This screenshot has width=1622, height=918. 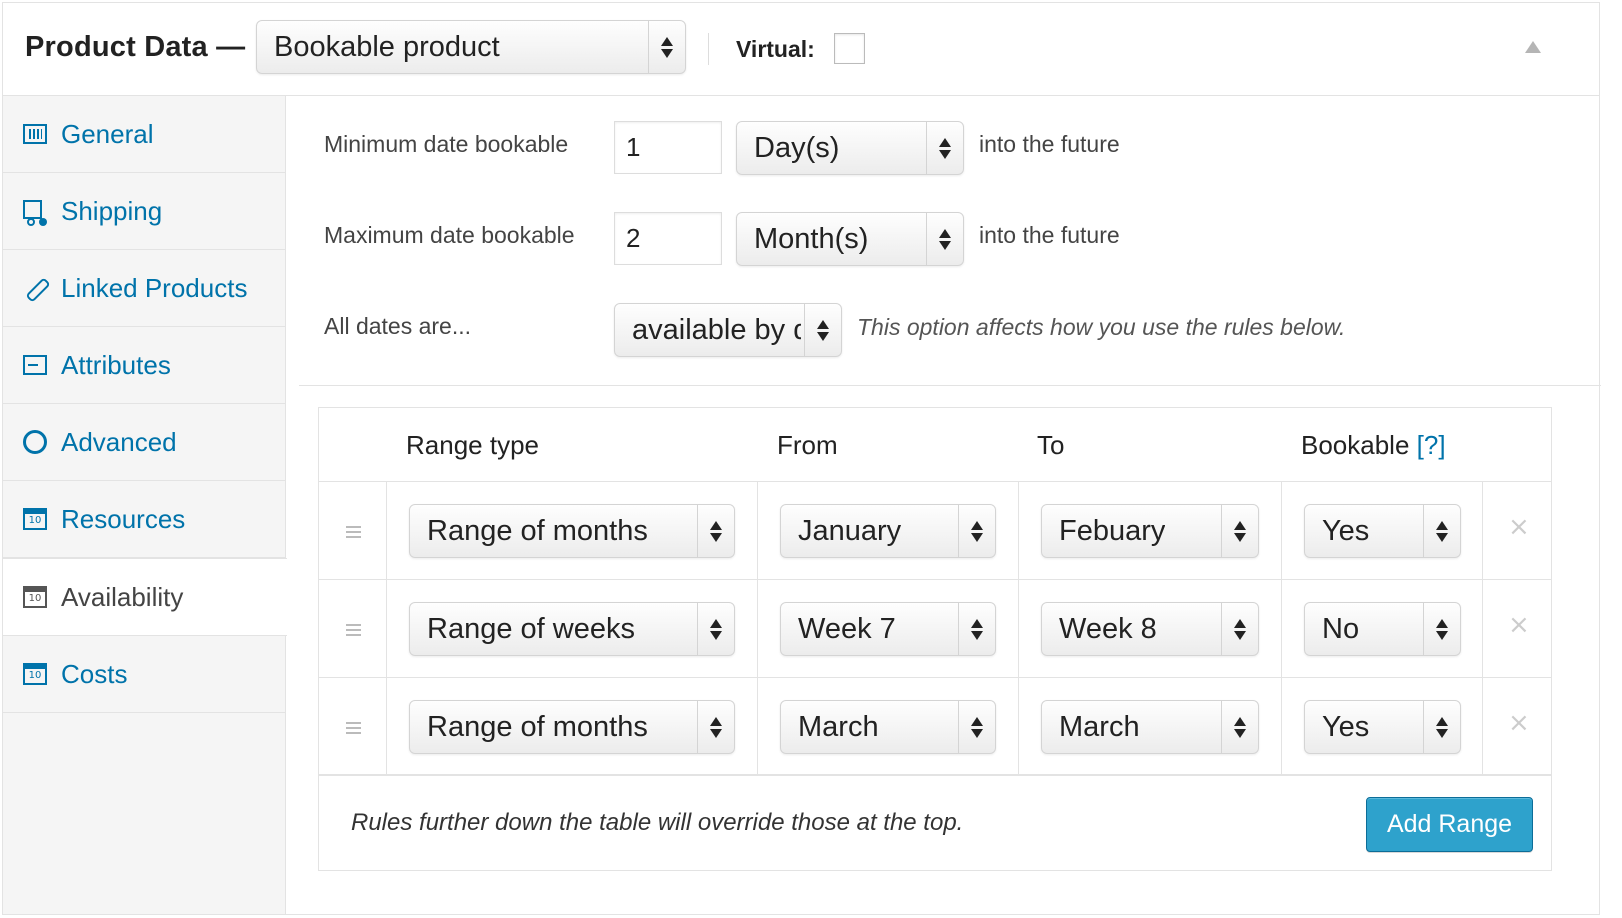 What do you see at coordinates (472, 445) in the screenshot?
I see `header-range-type: Range type` at bounding box center [472, 445].